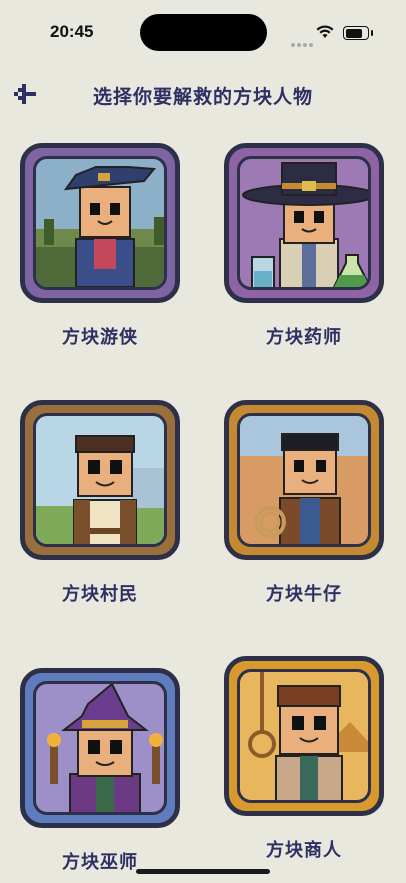 This screenshot has height=883, width=406. I want to click on ranger-portrait-icon, so click(100, 226).